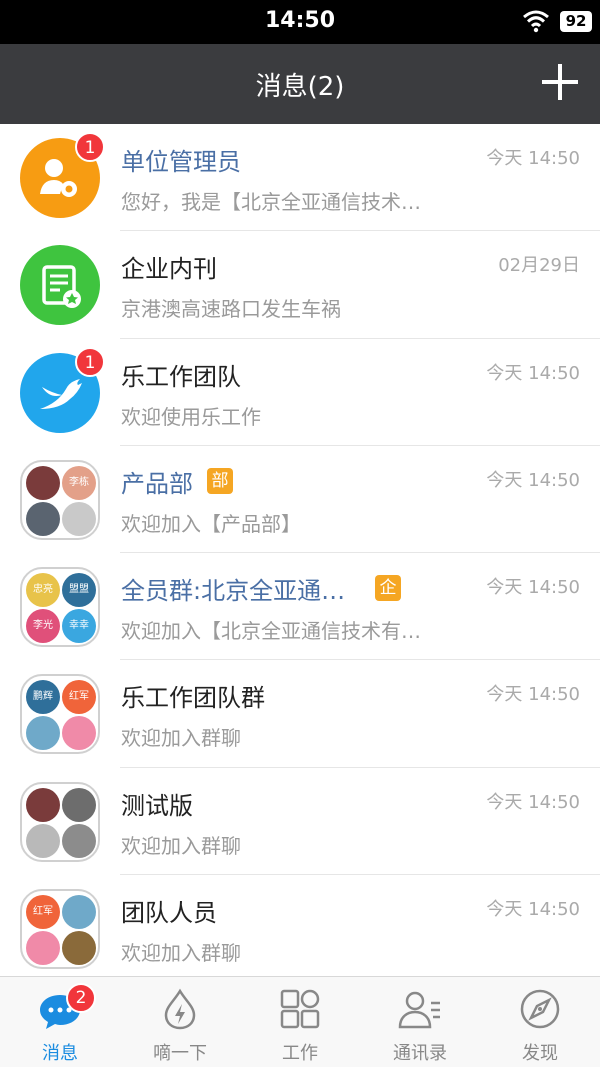 This screenshot has width=600, height=1067. I want to click on group-avatar: 红军, so click(60, 929).